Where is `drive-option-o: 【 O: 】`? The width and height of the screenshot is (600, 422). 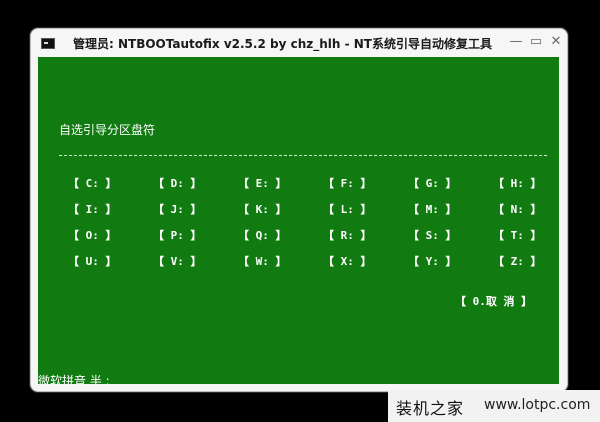 drive-option-o: 【 O: 】 is located at coordinates (92, 235).